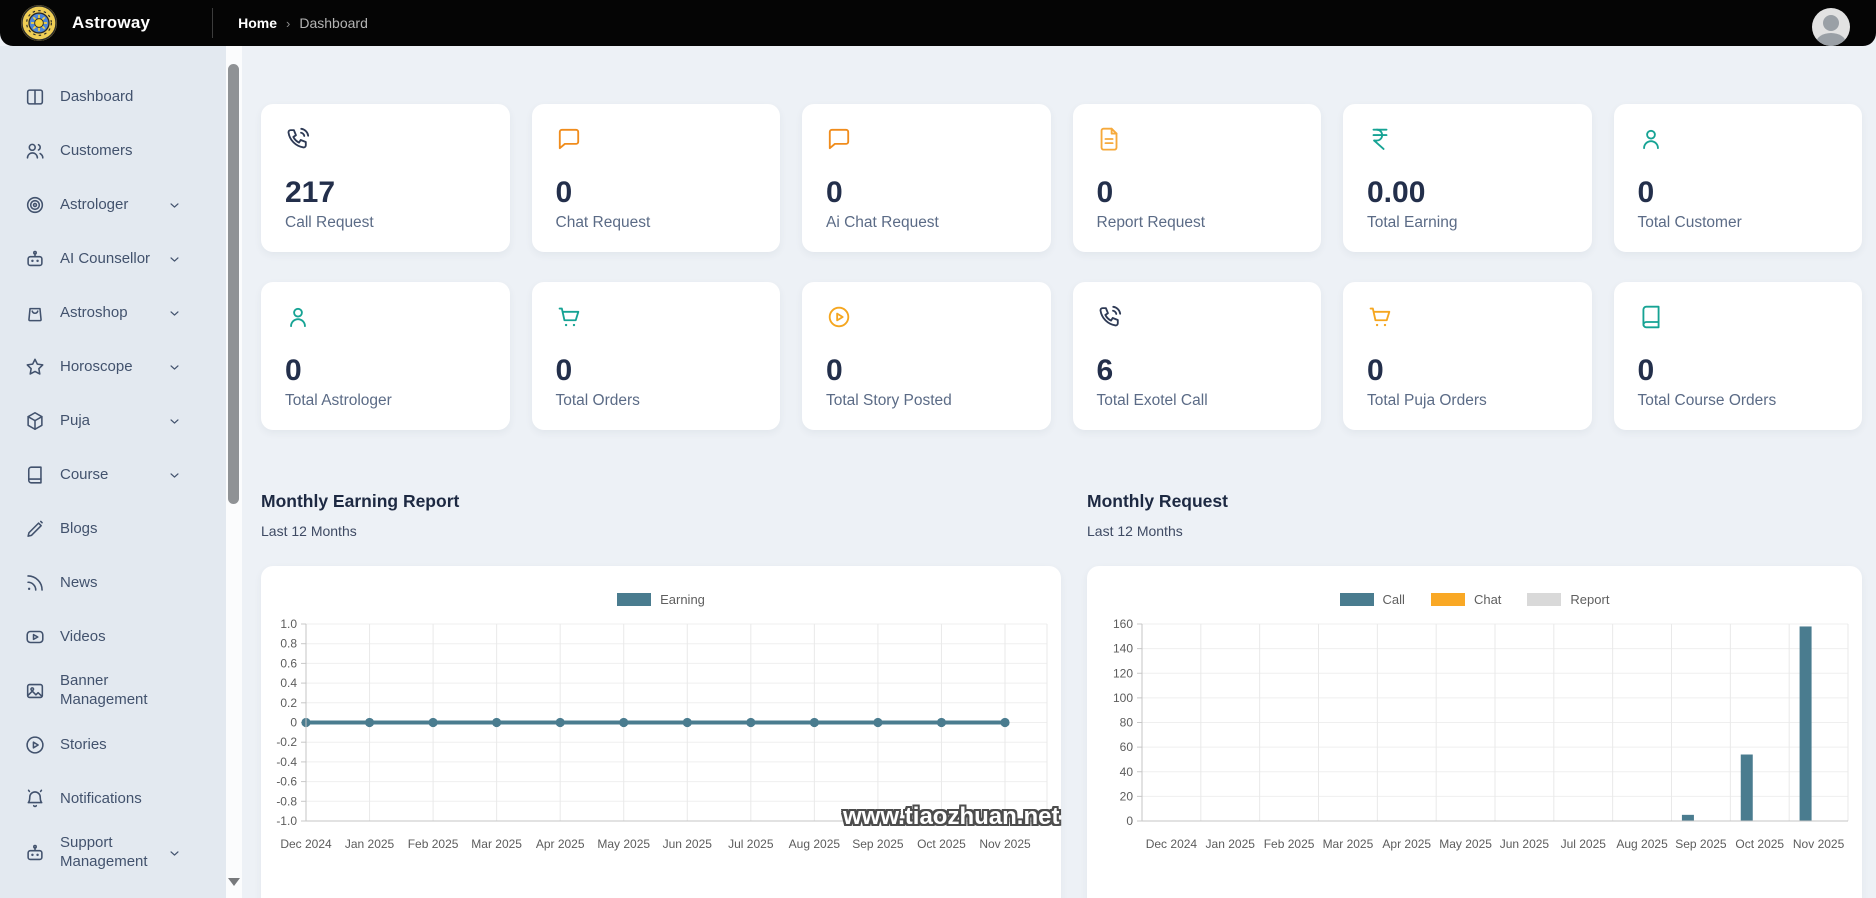 This screenshot has width=1876, height=898. What do you see at coordinates (113, 475) in the screenshot?
I see `sidebar-item-course: Course` at bounding box center [113, 475].